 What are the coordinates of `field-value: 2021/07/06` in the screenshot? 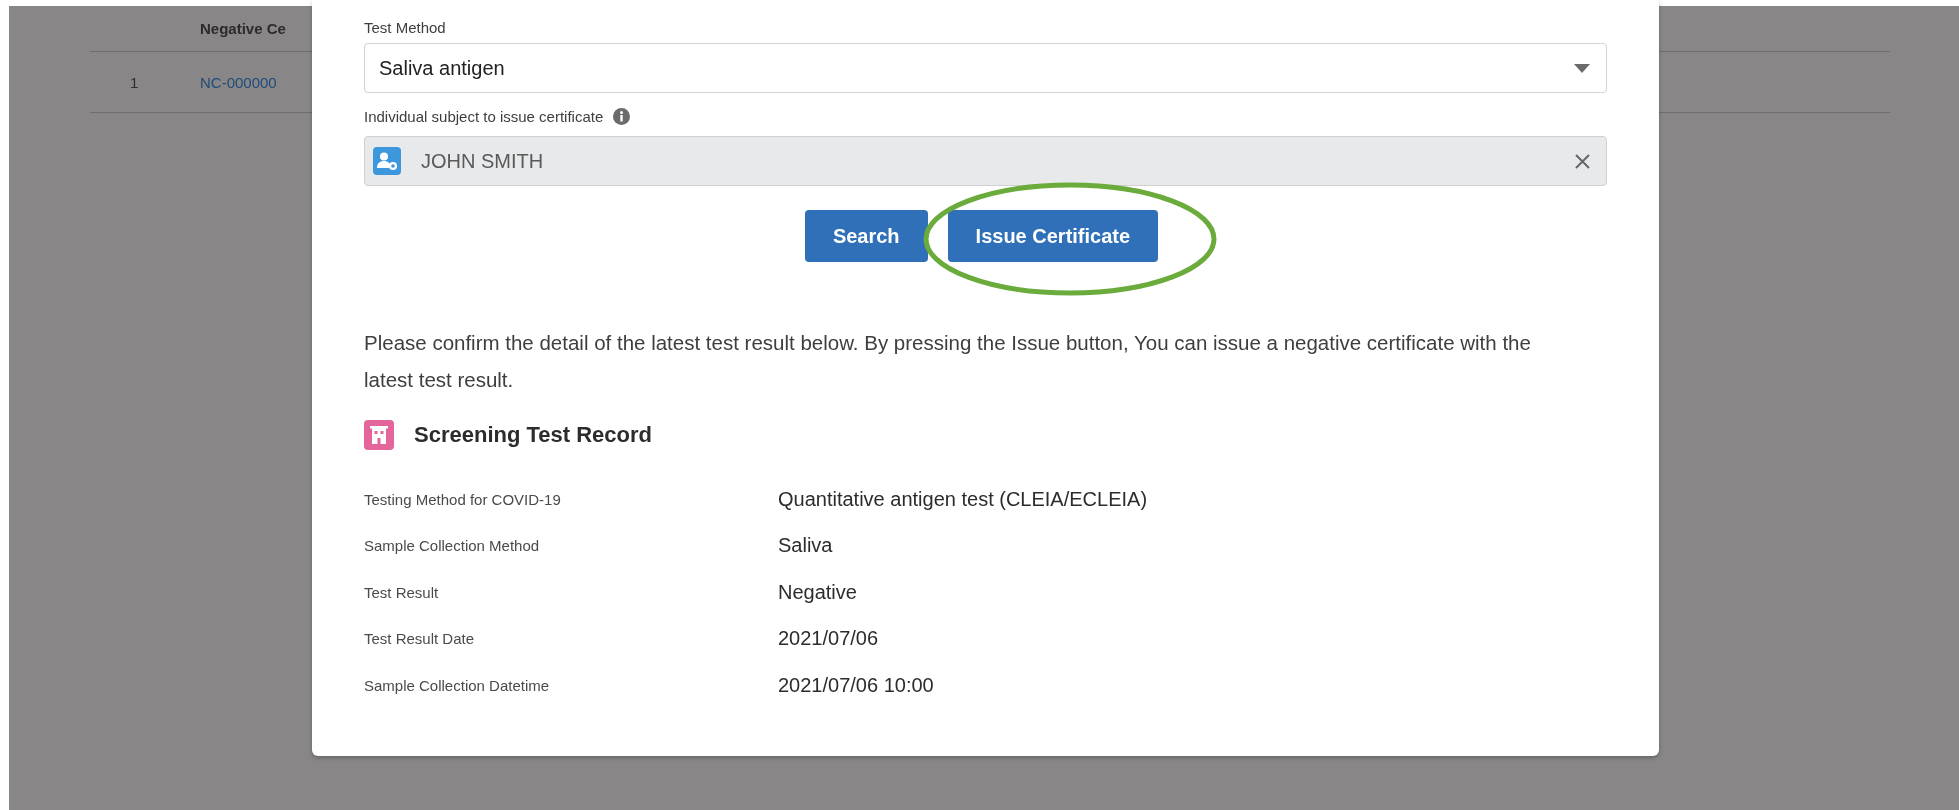 It's located at (828, 639).